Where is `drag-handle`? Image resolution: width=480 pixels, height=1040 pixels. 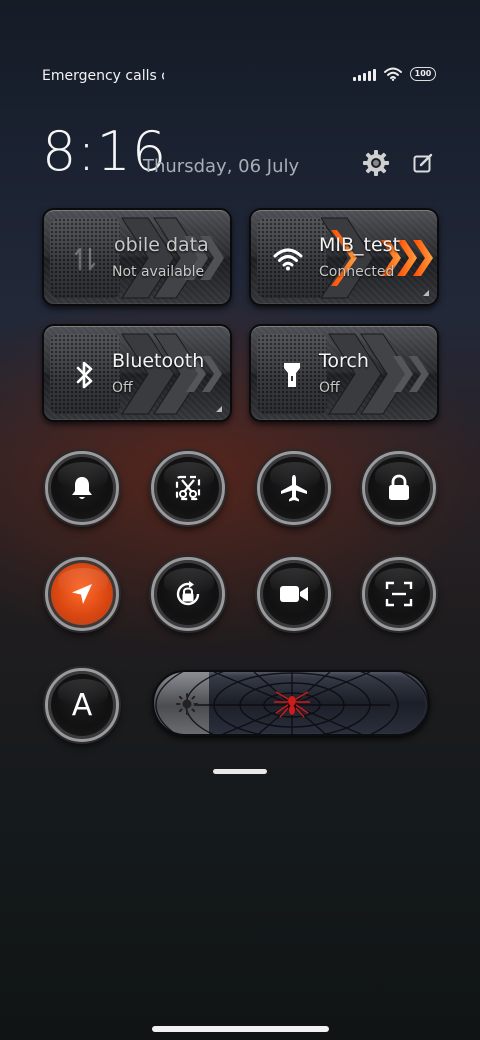 drag-handle is located at coordinates (240, 771).